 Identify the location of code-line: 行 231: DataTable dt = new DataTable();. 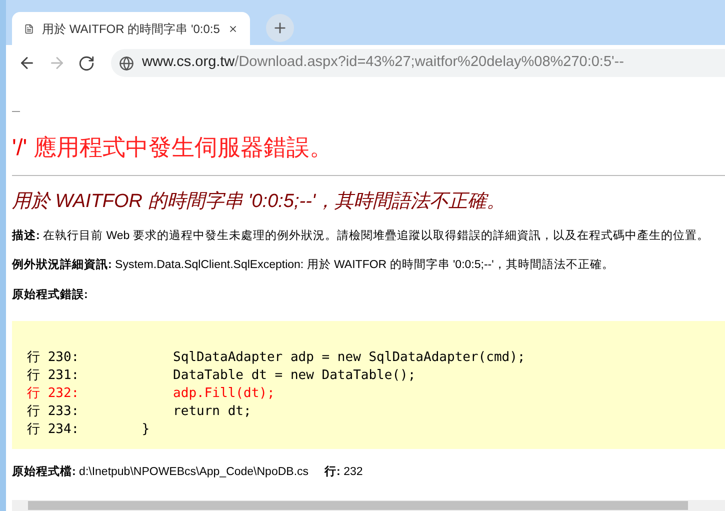
(222, 375).